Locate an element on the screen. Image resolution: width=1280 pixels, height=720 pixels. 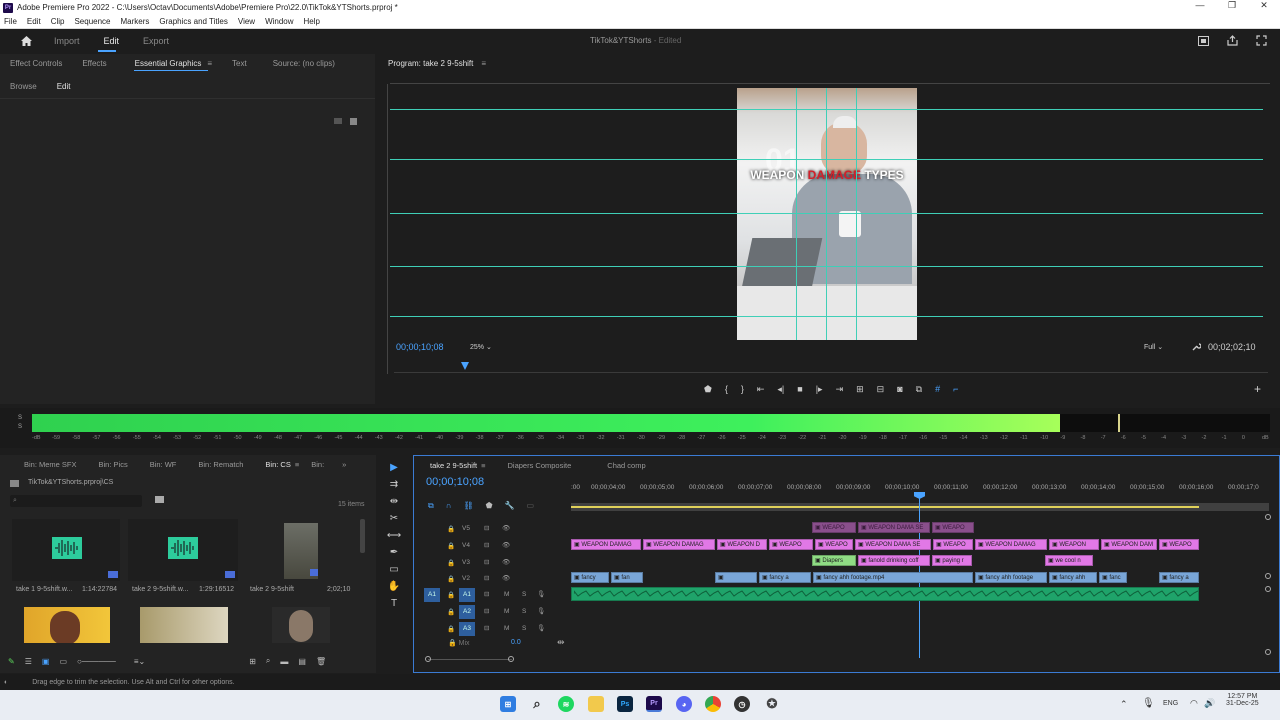
track-select-tool-icon: ⇉ is located at coordinates (394, 484).